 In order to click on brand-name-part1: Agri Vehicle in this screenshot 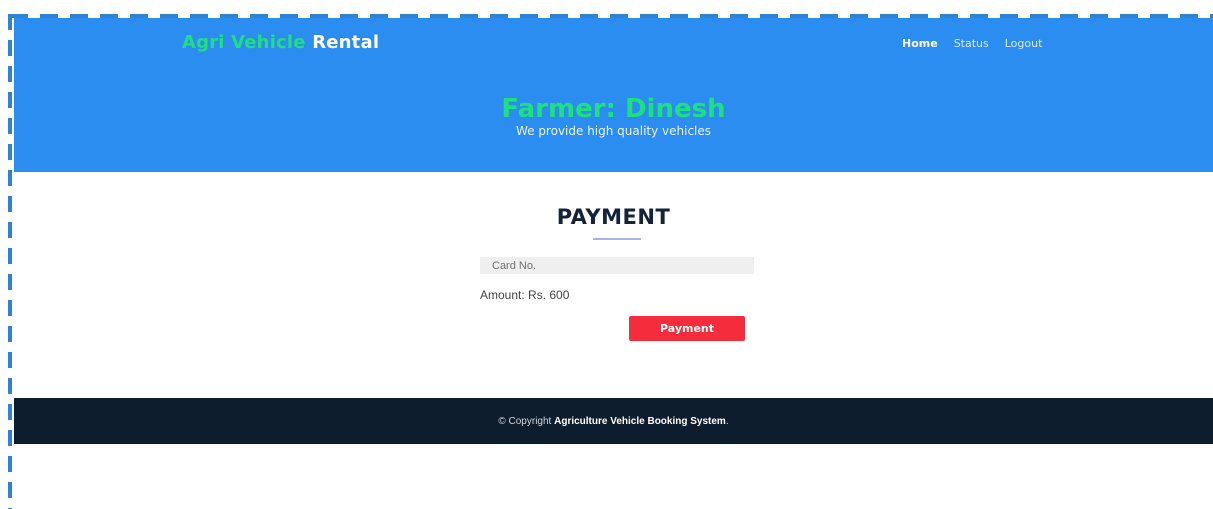, I will do `click(244, 42)`.